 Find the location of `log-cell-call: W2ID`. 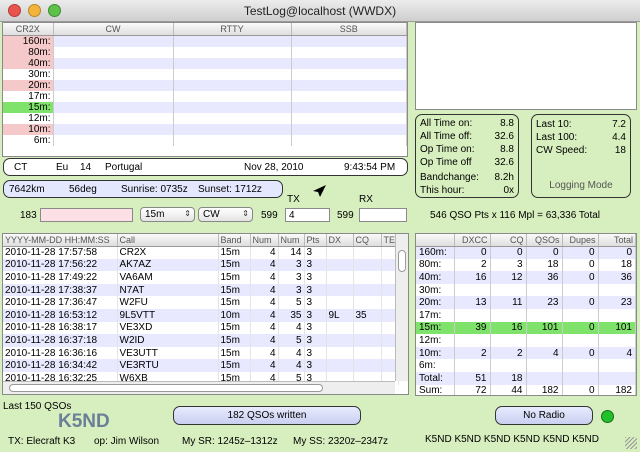

log-cell-call: W2ID is located at coordinates (168, 340).